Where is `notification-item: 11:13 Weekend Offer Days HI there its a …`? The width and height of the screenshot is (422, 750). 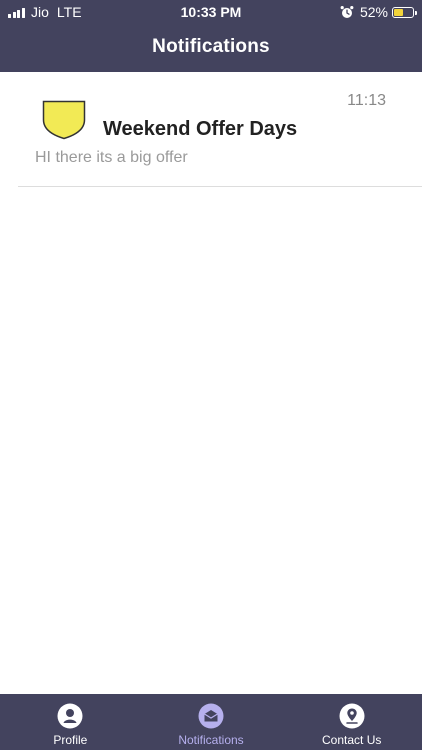
notification-item: 11:13 Weekend Offer Days HI there its a … is located at coordinates (220, 129).